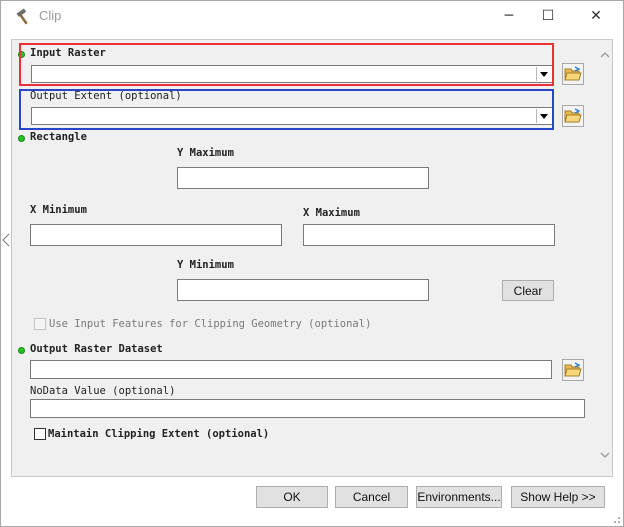  What do you see at coordinates (605, 55) in the screenshot?
I see `scroll-up-icon` at bounding box center [605, 55].